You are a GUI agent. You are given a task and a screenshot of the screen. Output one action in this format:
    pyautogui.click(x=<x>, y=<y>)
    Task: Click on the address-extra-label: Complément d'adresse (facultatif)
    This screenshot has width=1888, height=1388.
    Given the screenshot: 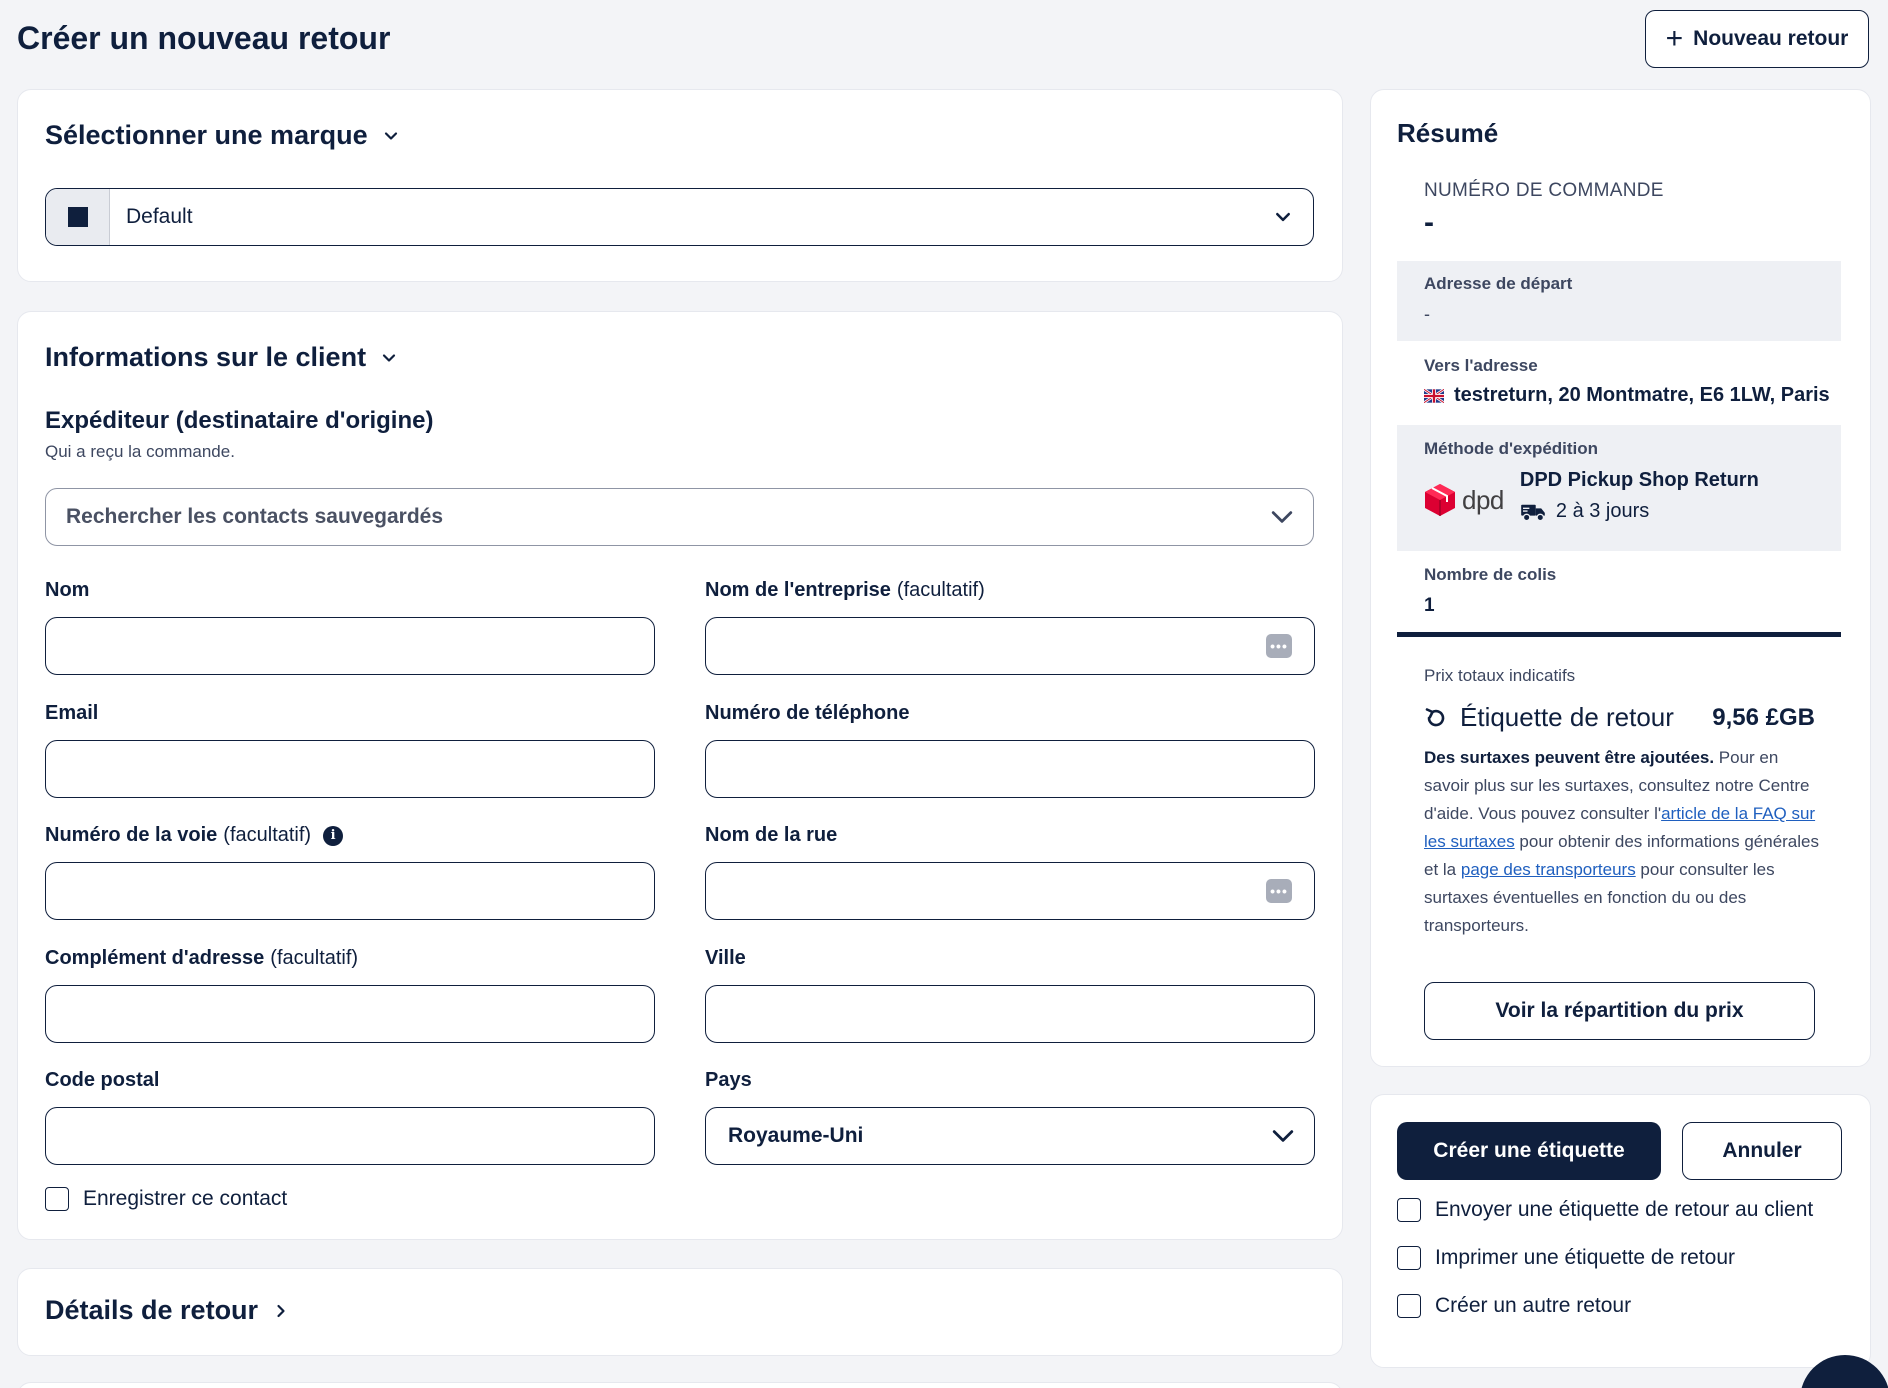 What is the action you would take?
    pyautogui.click(x=202, y=958)
    